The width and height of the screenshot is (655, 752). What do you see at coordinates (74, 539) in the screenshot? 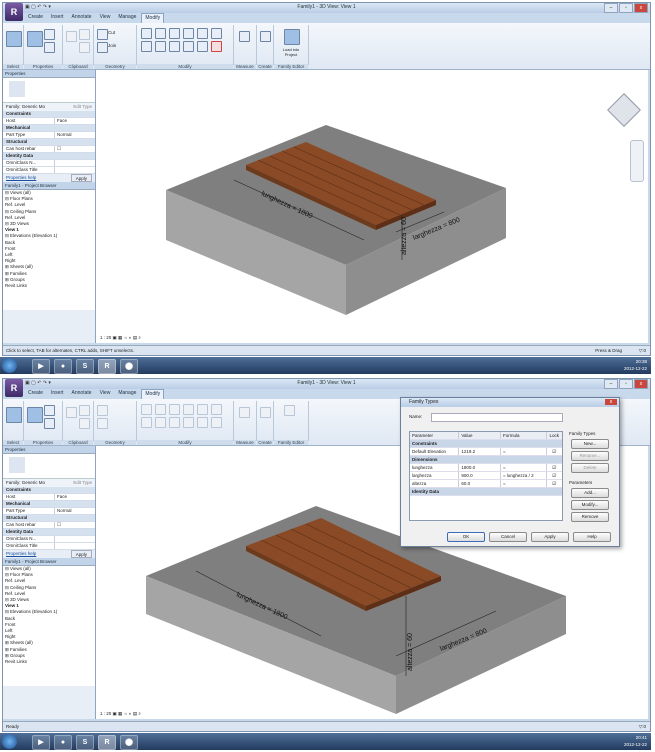
I see `prop-value` at bounding box center [74, 539].